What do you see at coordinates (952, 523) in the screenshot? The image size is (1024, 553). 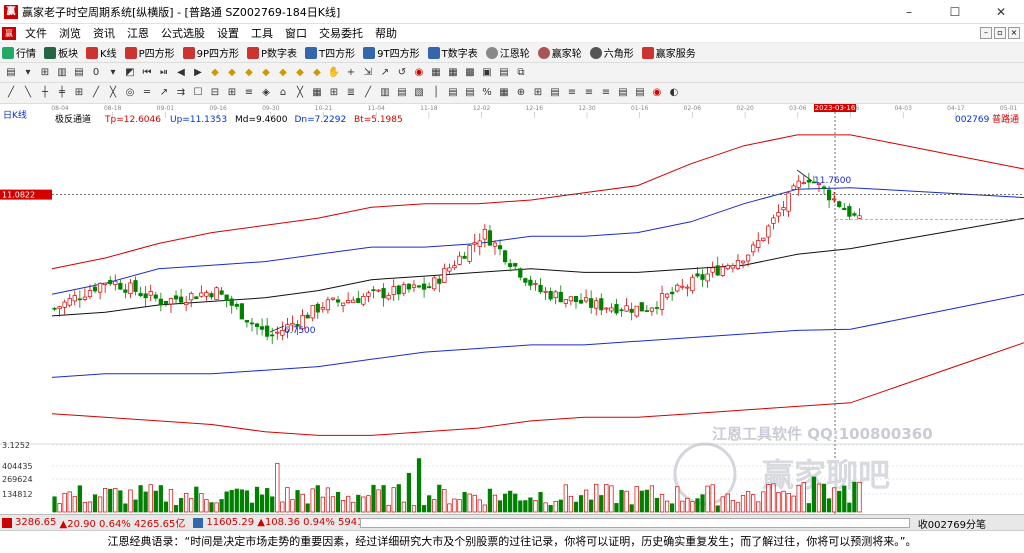 I see `tick-detail-label: 收002769分笔` at bounding box center [952, 523].